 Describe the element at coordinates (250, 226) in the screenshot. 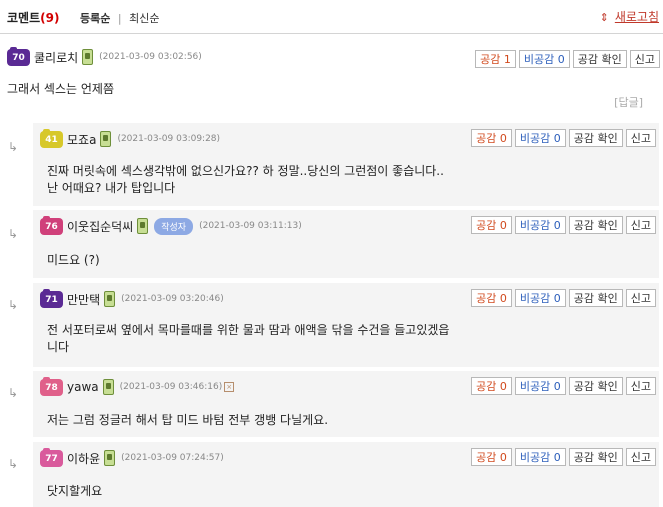

I see `comment-date: (2021-03-09 03:11:13)` at that location.